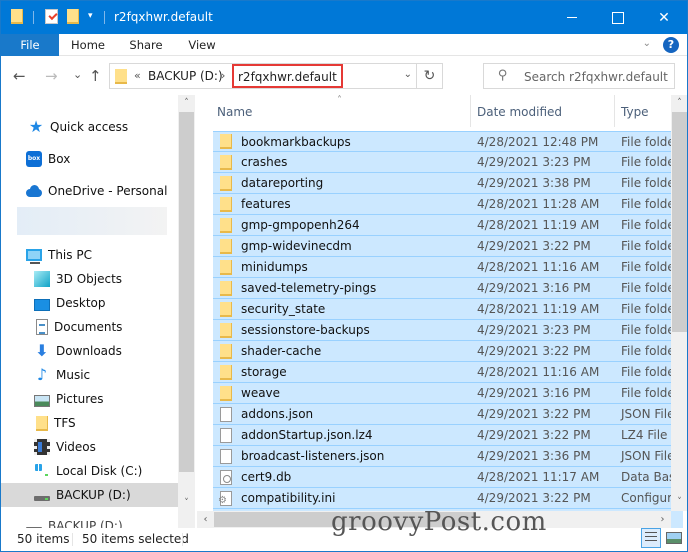  What do you see at coordinates (42, 374) in the screenshot?
I see `music-icon: ♪` at bounding box center [42, 374].